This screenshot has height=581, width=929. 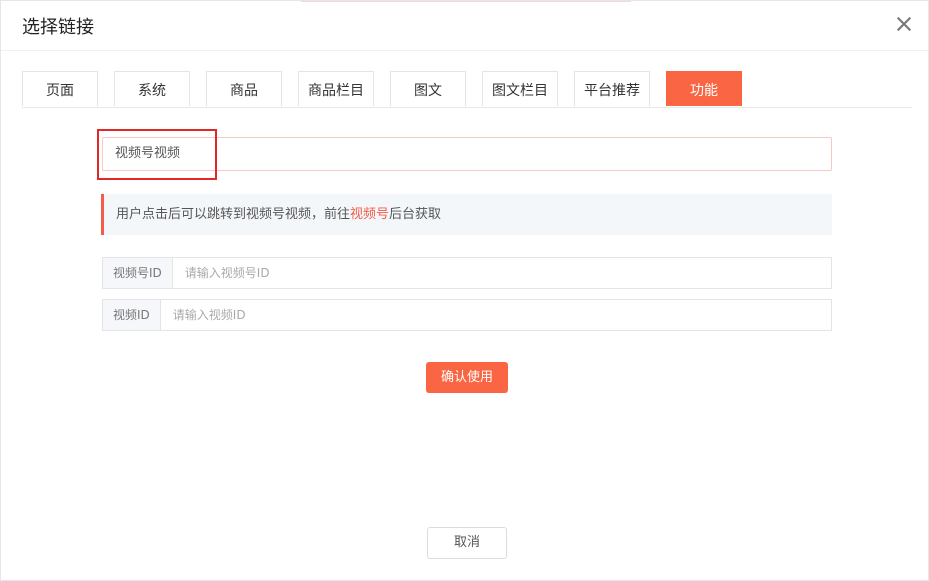 What do you see at coordinates (60, 88) in the screenshot?
I see `tab-page: 页面` at bounding box center [60, 88].